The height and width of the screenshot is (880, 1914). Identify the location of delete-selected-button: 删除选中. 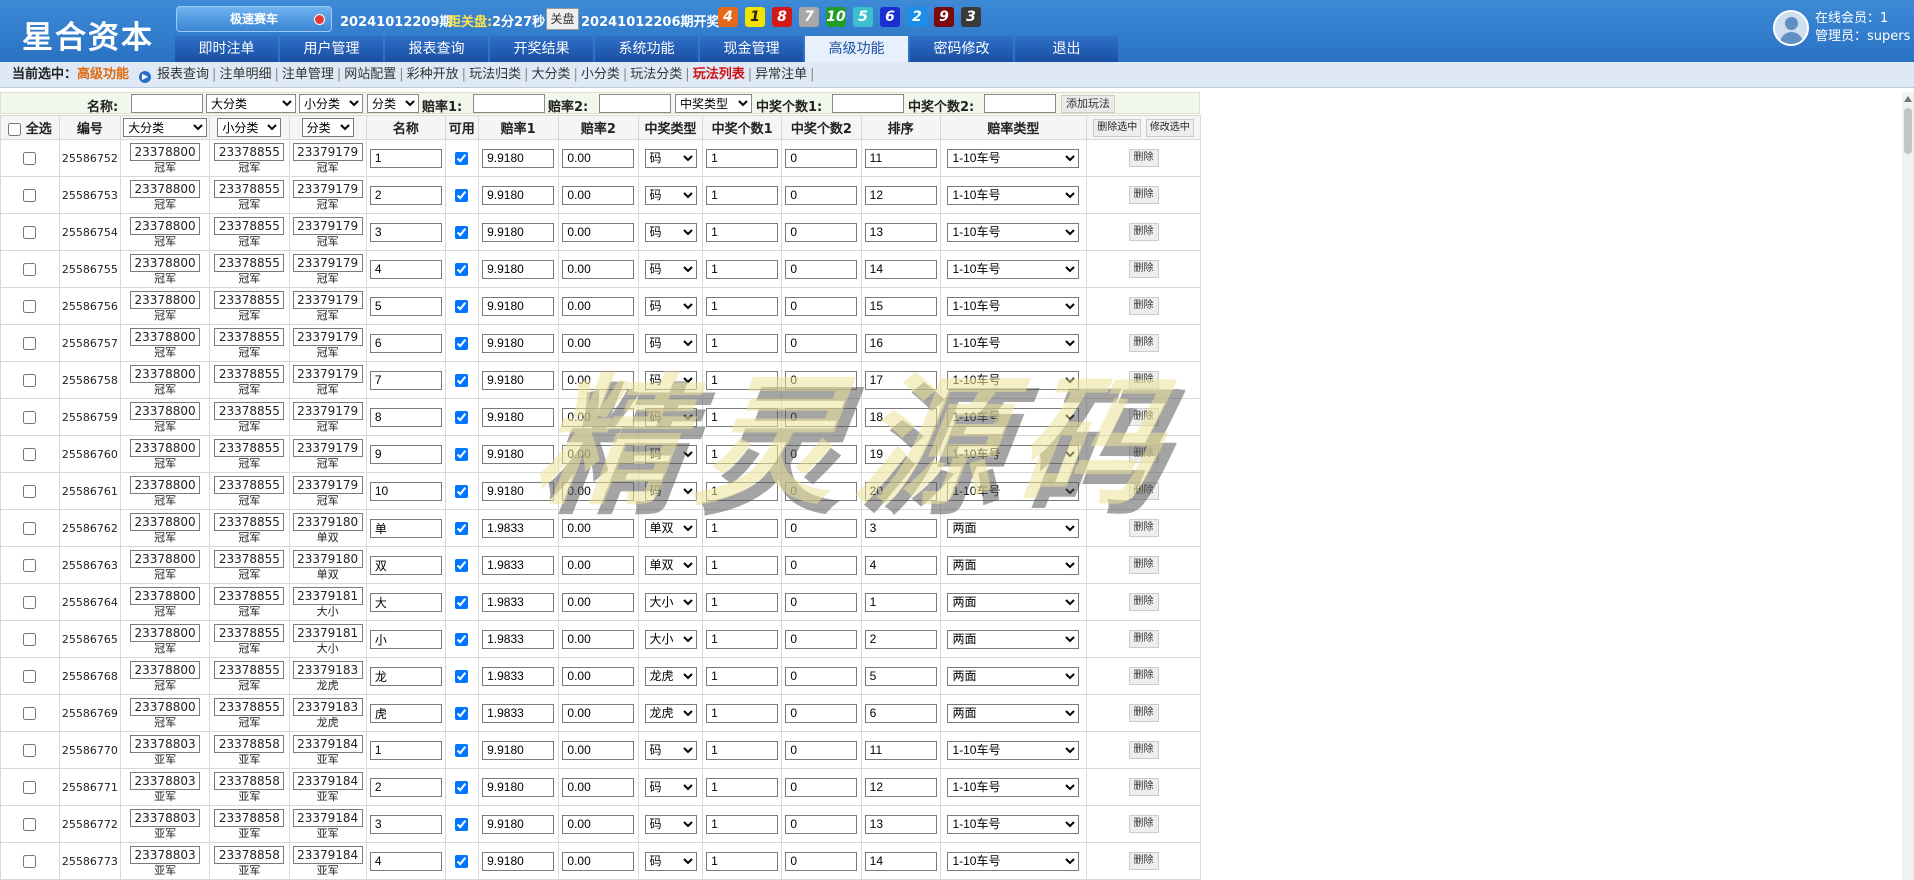
(1117, 127).